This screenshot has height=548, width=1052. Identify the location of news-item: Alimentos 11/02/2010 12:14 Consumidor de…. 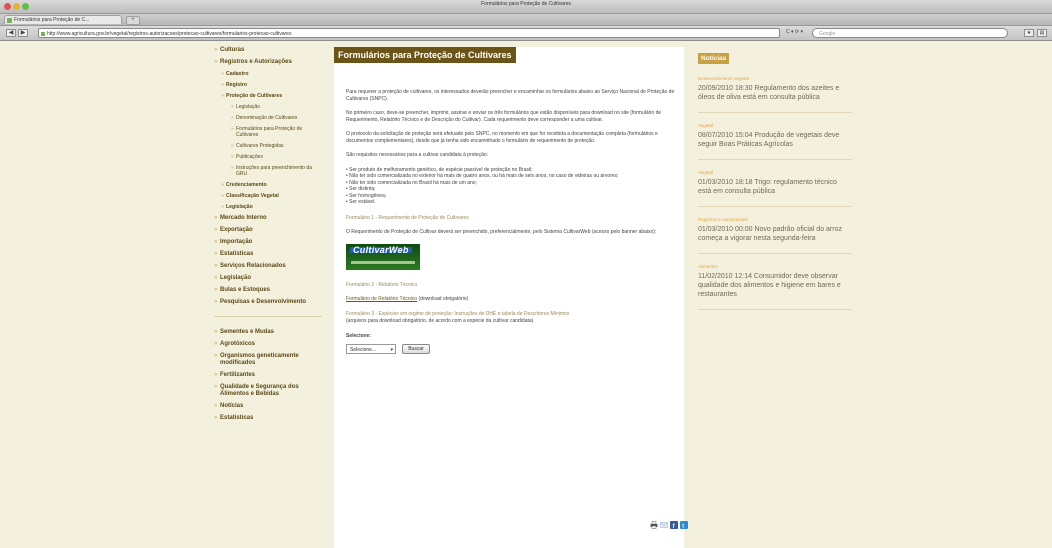
(775, 287).